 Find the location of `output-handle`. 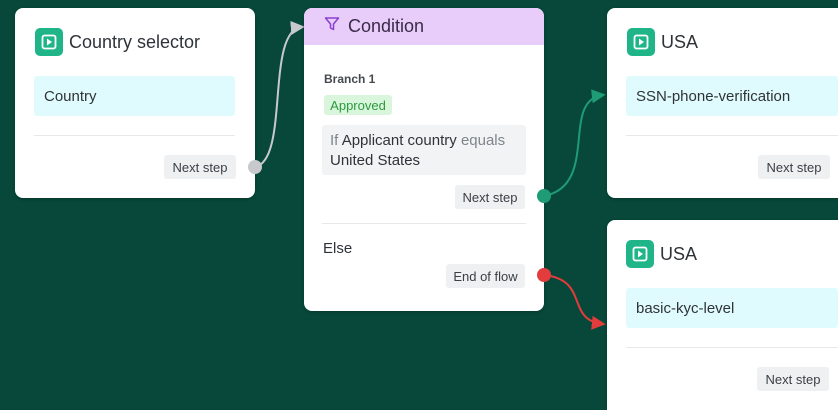

output-handle is located at coordinates (255, 167).